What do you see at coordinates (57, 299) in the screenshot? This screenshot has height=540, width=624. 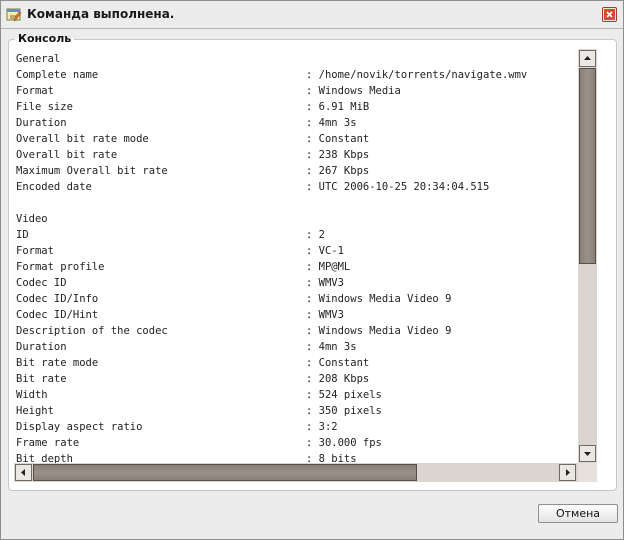 I see `console-line-key: Codec ID/Info` at bounding box center [57, 299].